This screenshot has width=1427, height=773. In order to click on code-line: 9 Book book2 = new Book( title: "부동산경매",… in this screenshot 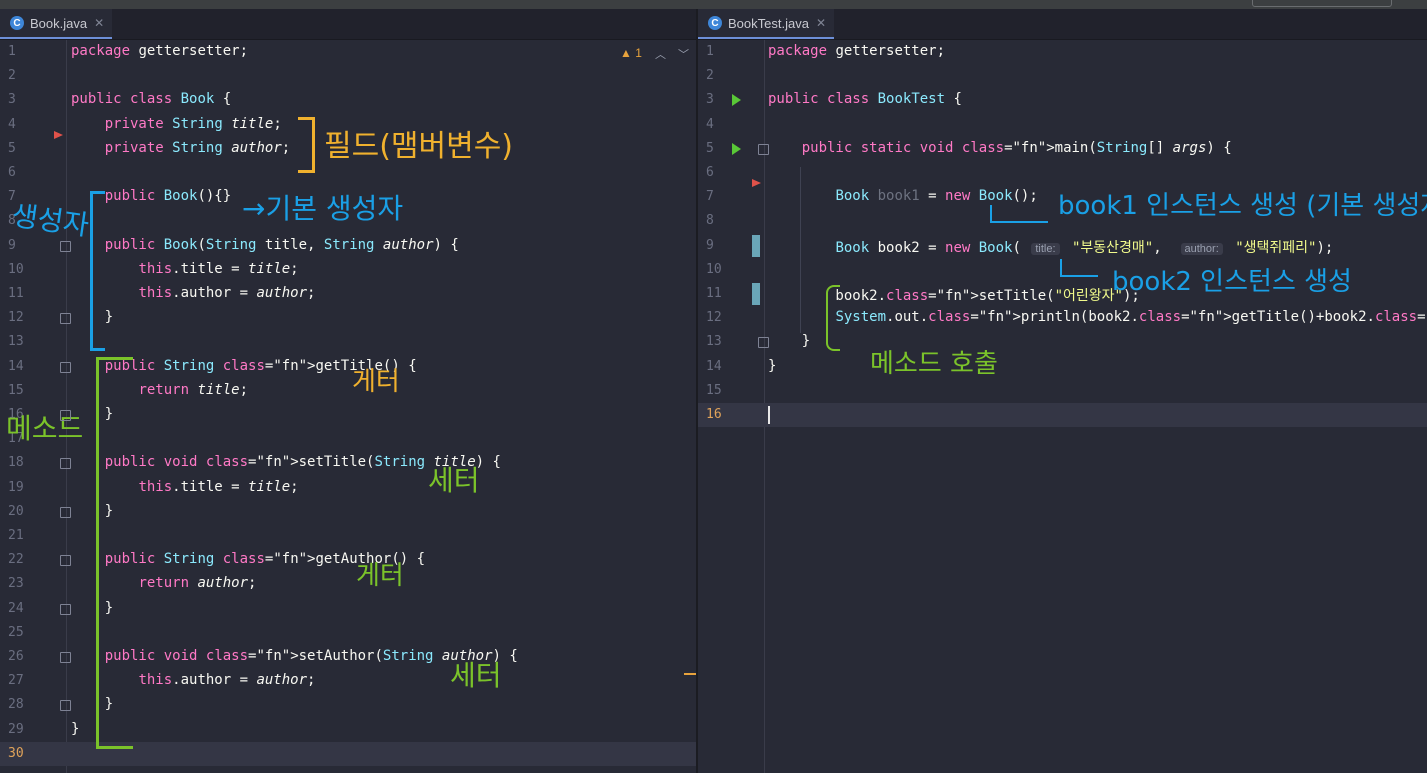, I will do `click(1062, 246)`.